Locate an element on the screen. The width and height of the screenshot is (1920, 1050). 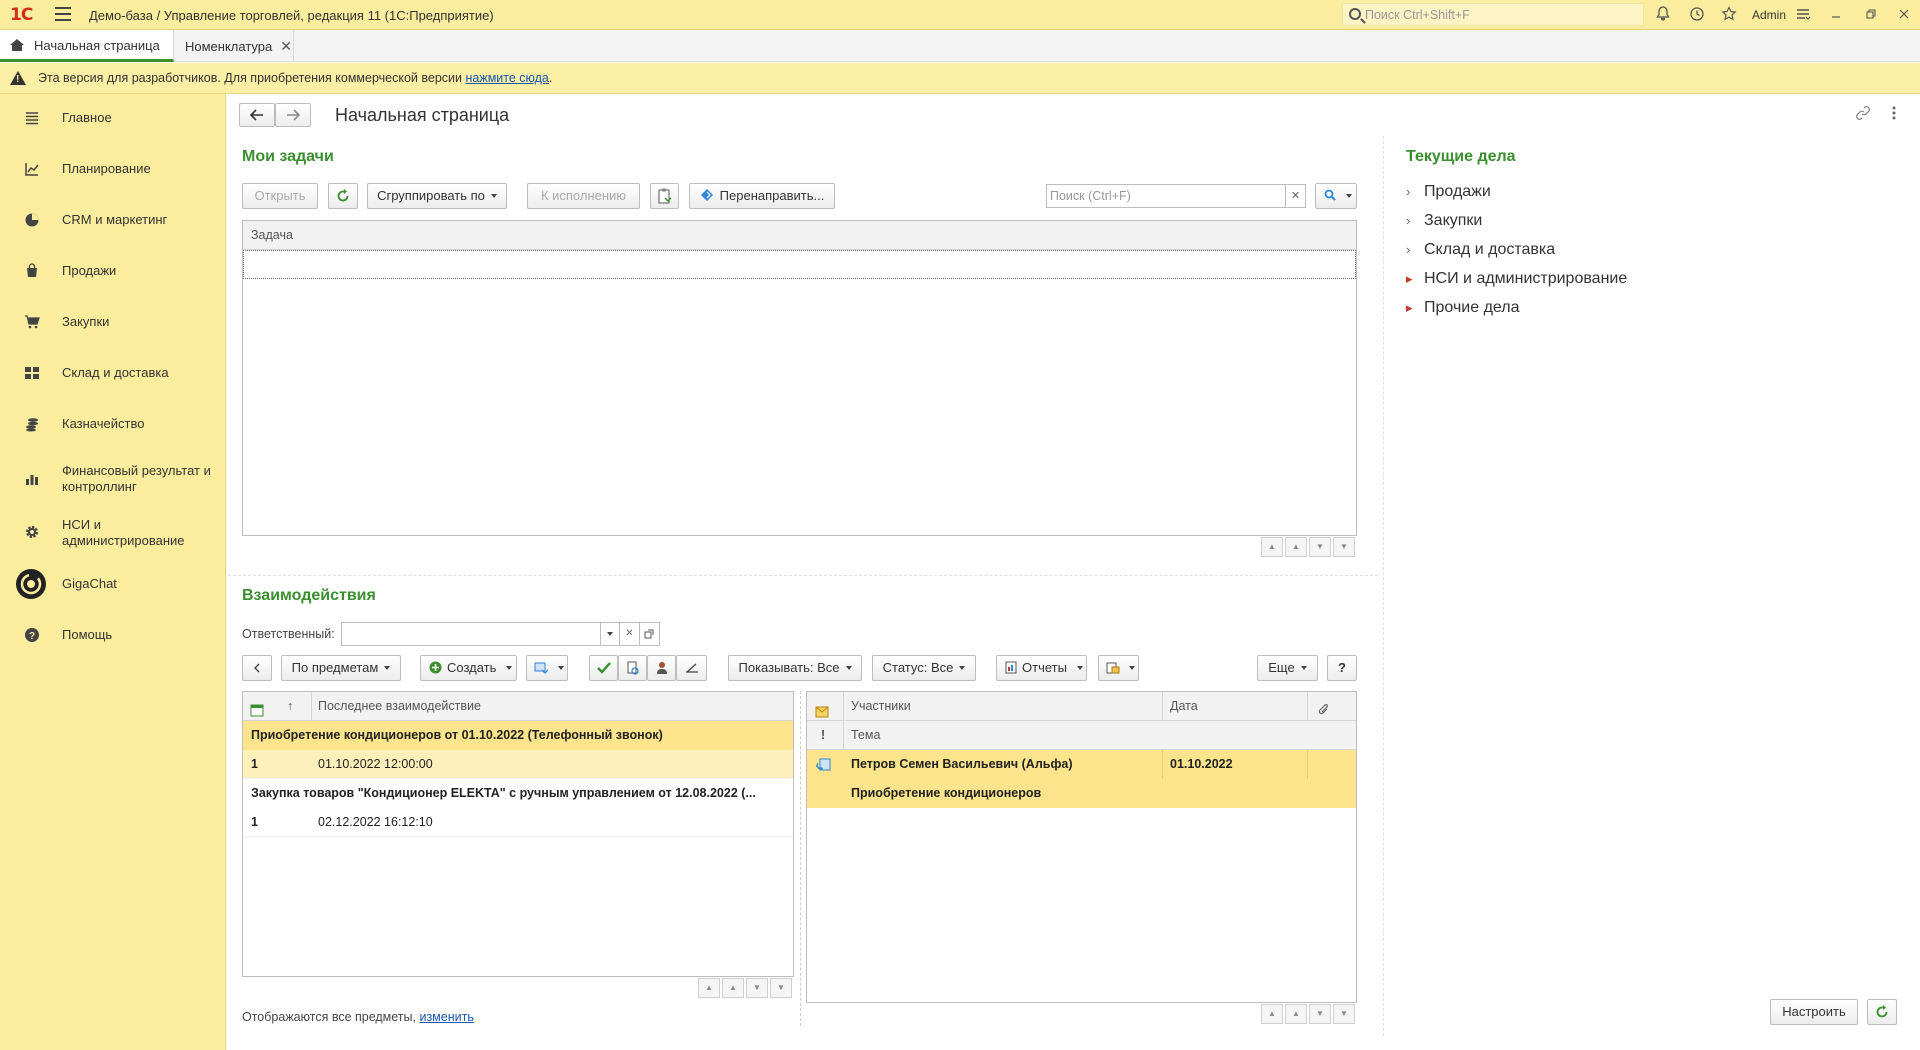
favorites-star-icon is located at coordinates (1729, 15).